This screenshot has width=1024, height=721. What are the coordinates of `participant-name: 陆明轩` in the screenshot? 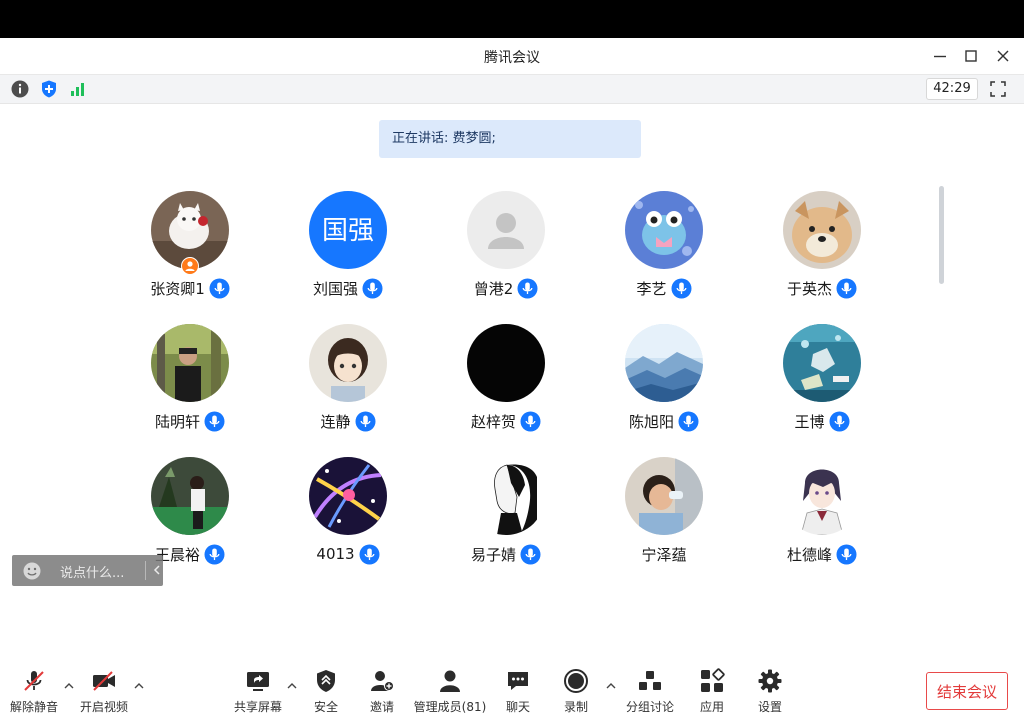 It's located at (177, 421).